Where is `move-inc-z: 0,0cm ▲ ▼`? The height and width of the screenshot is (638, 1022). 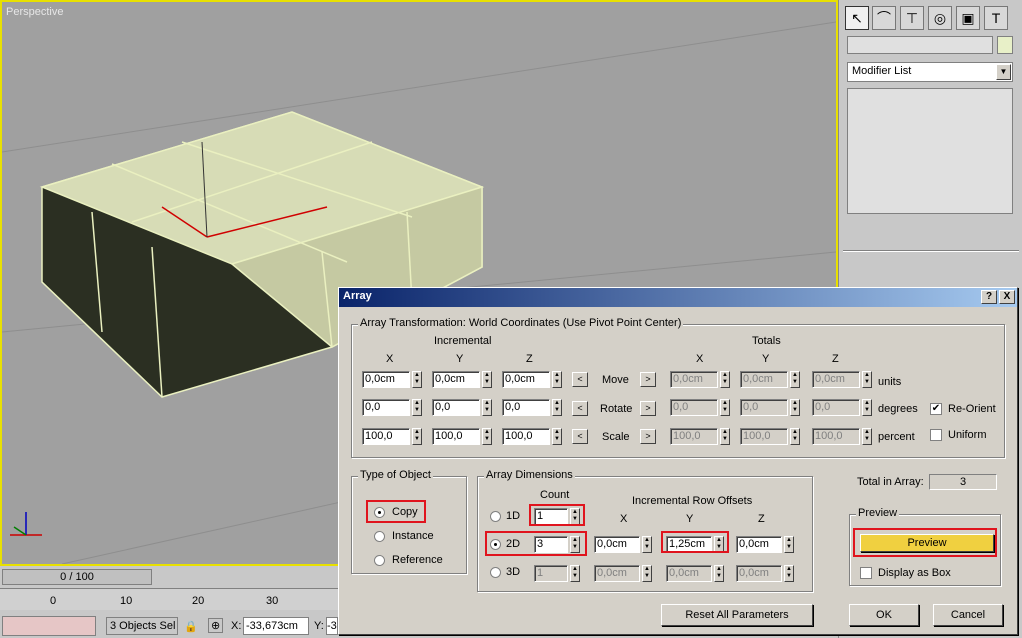 move-inc-z: 0,0cm ▲ ▼ is located at coordinates (532, 379).